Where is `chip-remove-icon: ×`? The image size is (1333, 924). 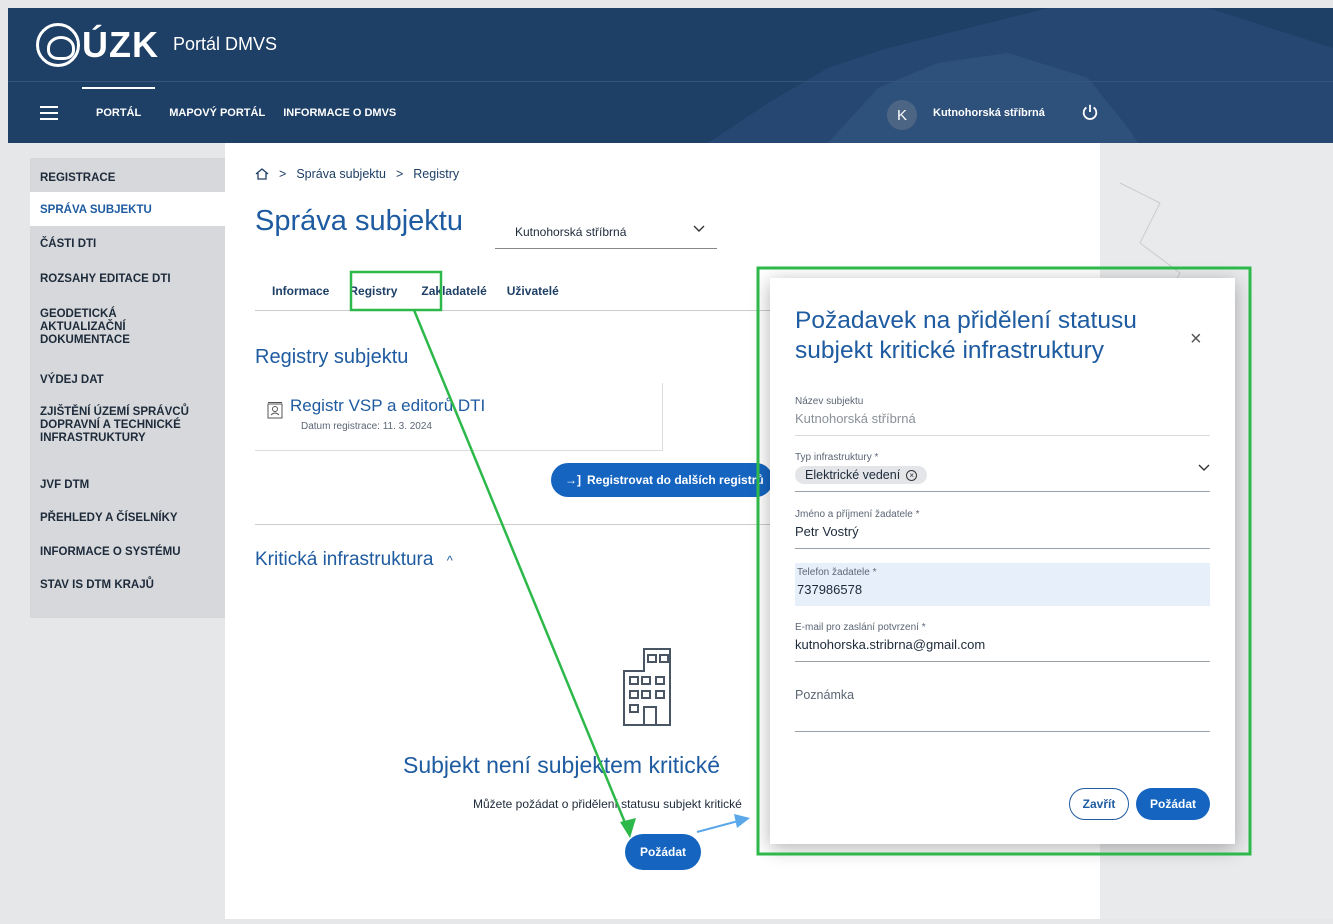
chip-remove-icon: × is located at coordinates (912, 475).